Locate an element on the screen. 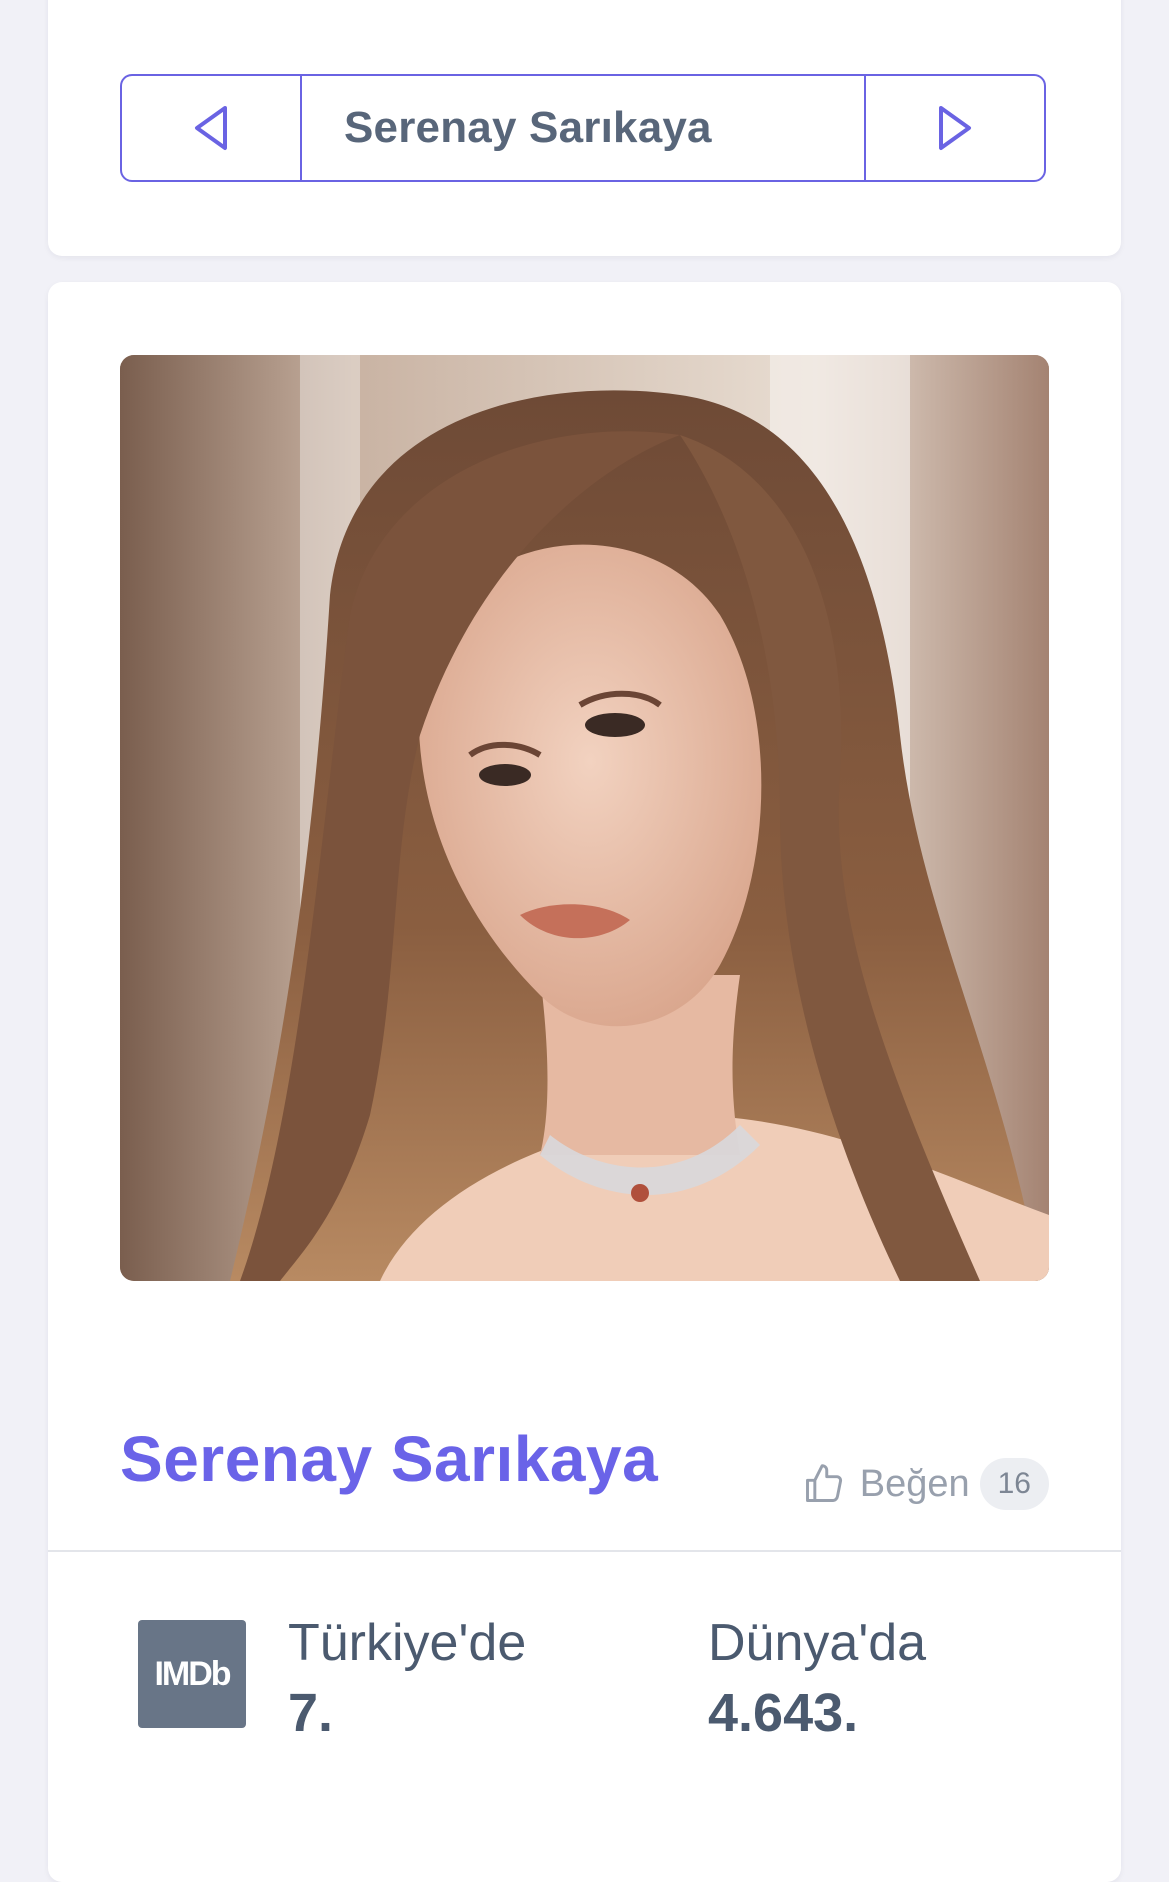  turkey-ranking-value: 7. is located at coordinates (311, 1713).